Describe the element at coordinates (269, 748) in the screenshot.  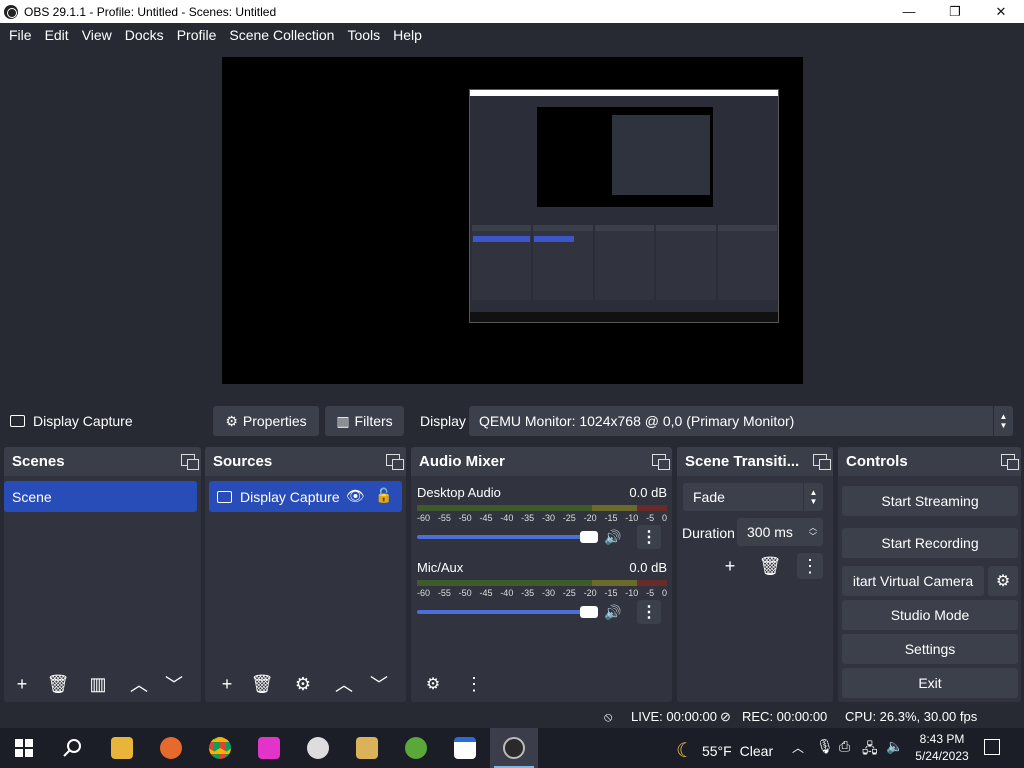
I see `taskbar-app-pink` at that location.